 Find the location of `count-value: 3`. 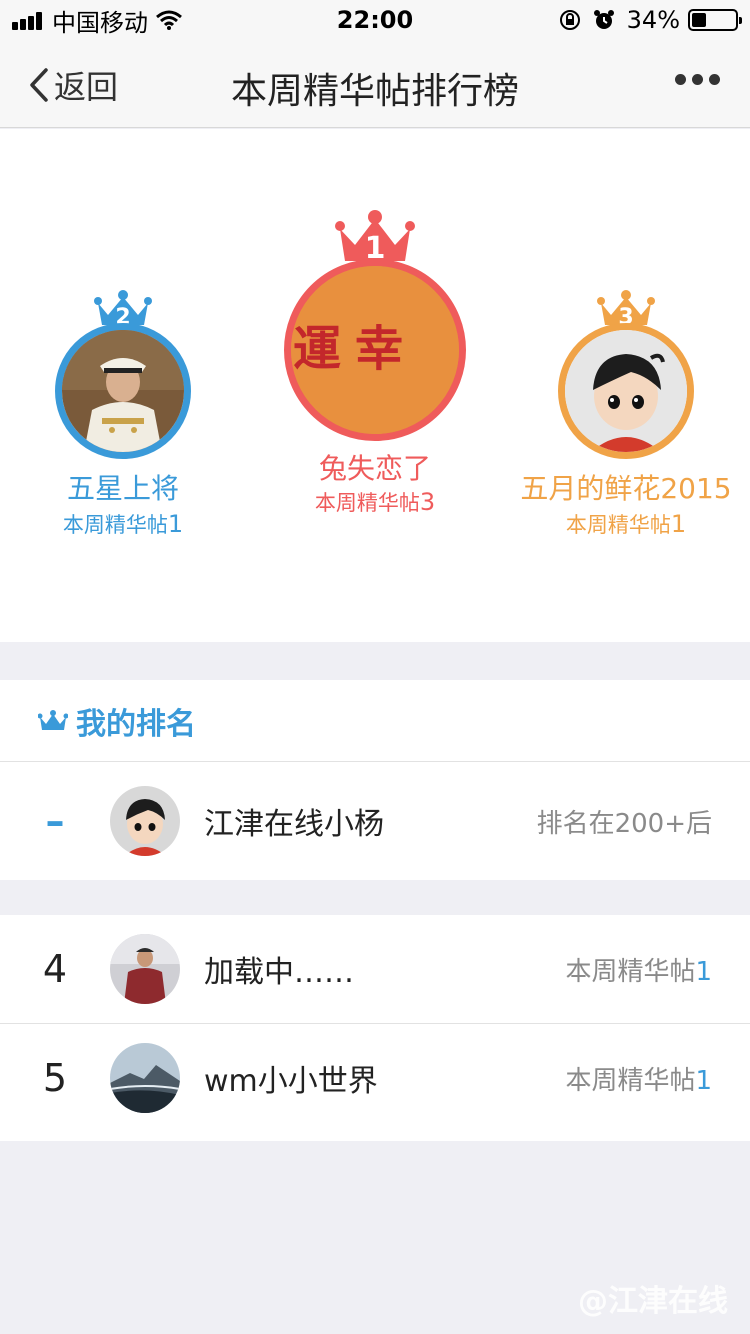

count-value: 3 is located at coordinates (427, 502).